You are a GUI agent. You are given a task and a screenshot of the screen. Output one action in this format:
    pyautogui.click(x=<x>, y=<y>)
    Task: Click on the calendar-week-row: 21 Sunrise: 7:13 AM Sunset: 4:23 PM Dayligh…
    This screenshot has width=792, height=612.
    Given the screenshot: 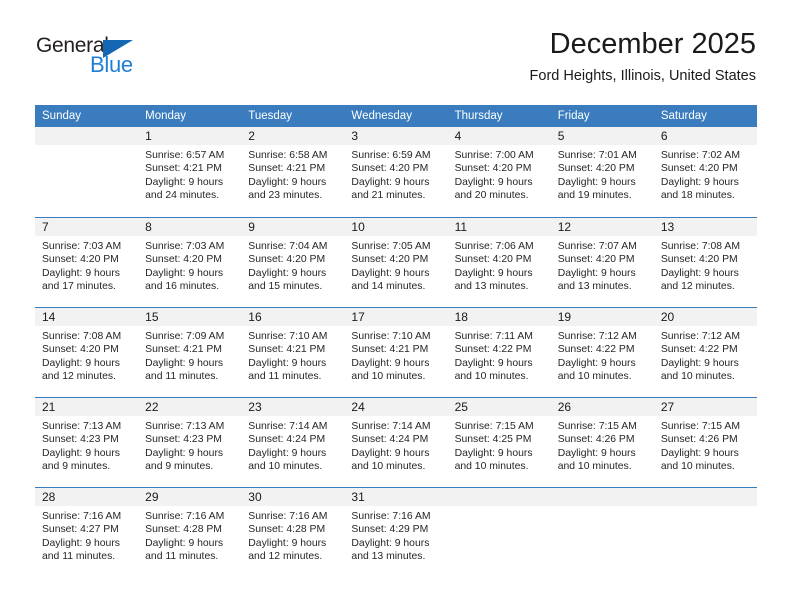 What is the action you would take?
    pyautogui.click(x=396, y=442)
    